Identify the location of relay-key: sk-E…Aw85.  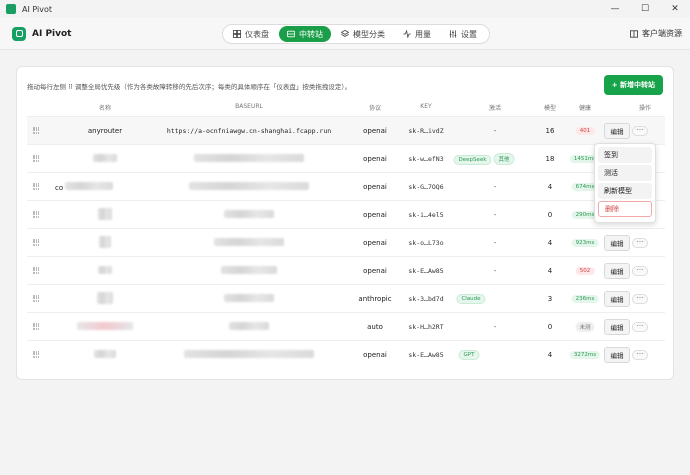
(426, 270).